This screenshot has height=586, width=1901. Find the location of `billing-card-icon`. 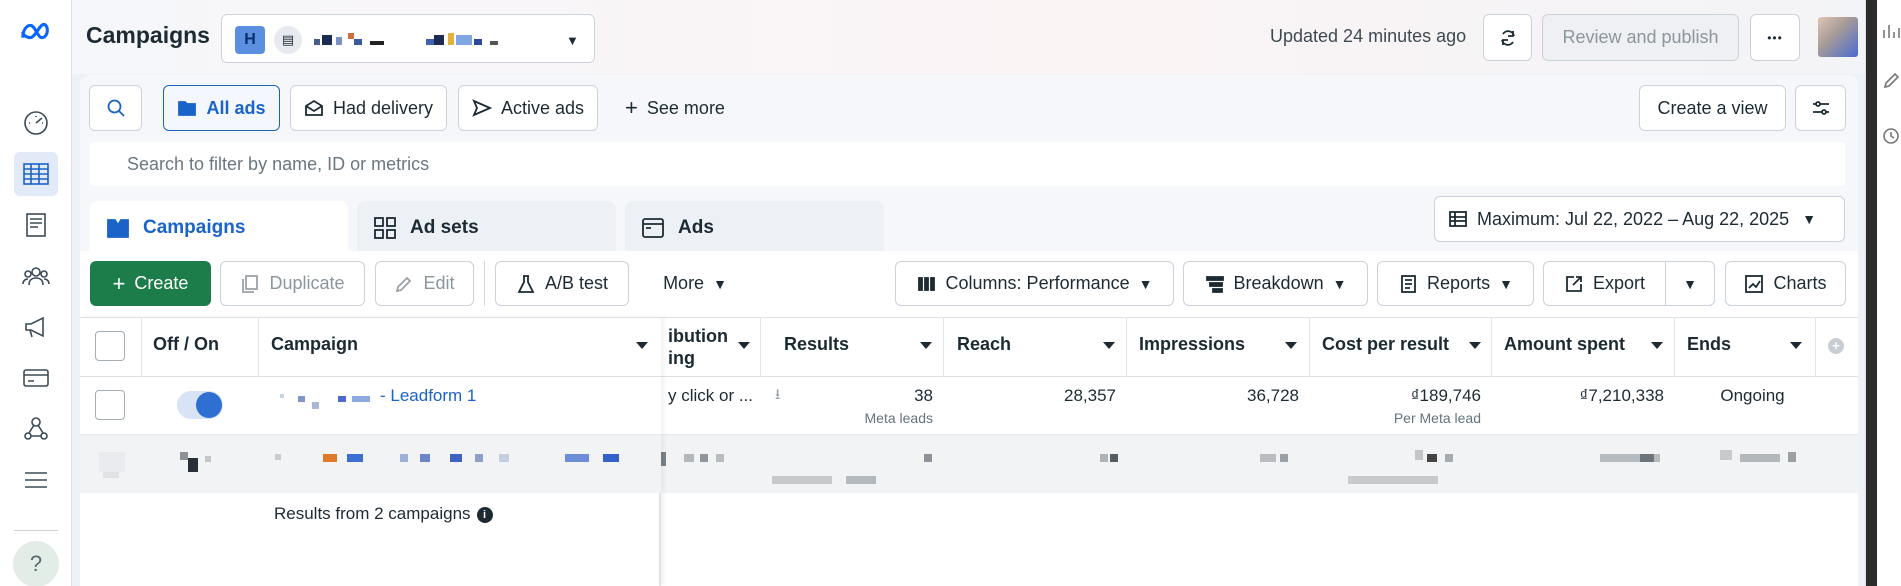

billing-card-icon is located at coordinates (36, 378).